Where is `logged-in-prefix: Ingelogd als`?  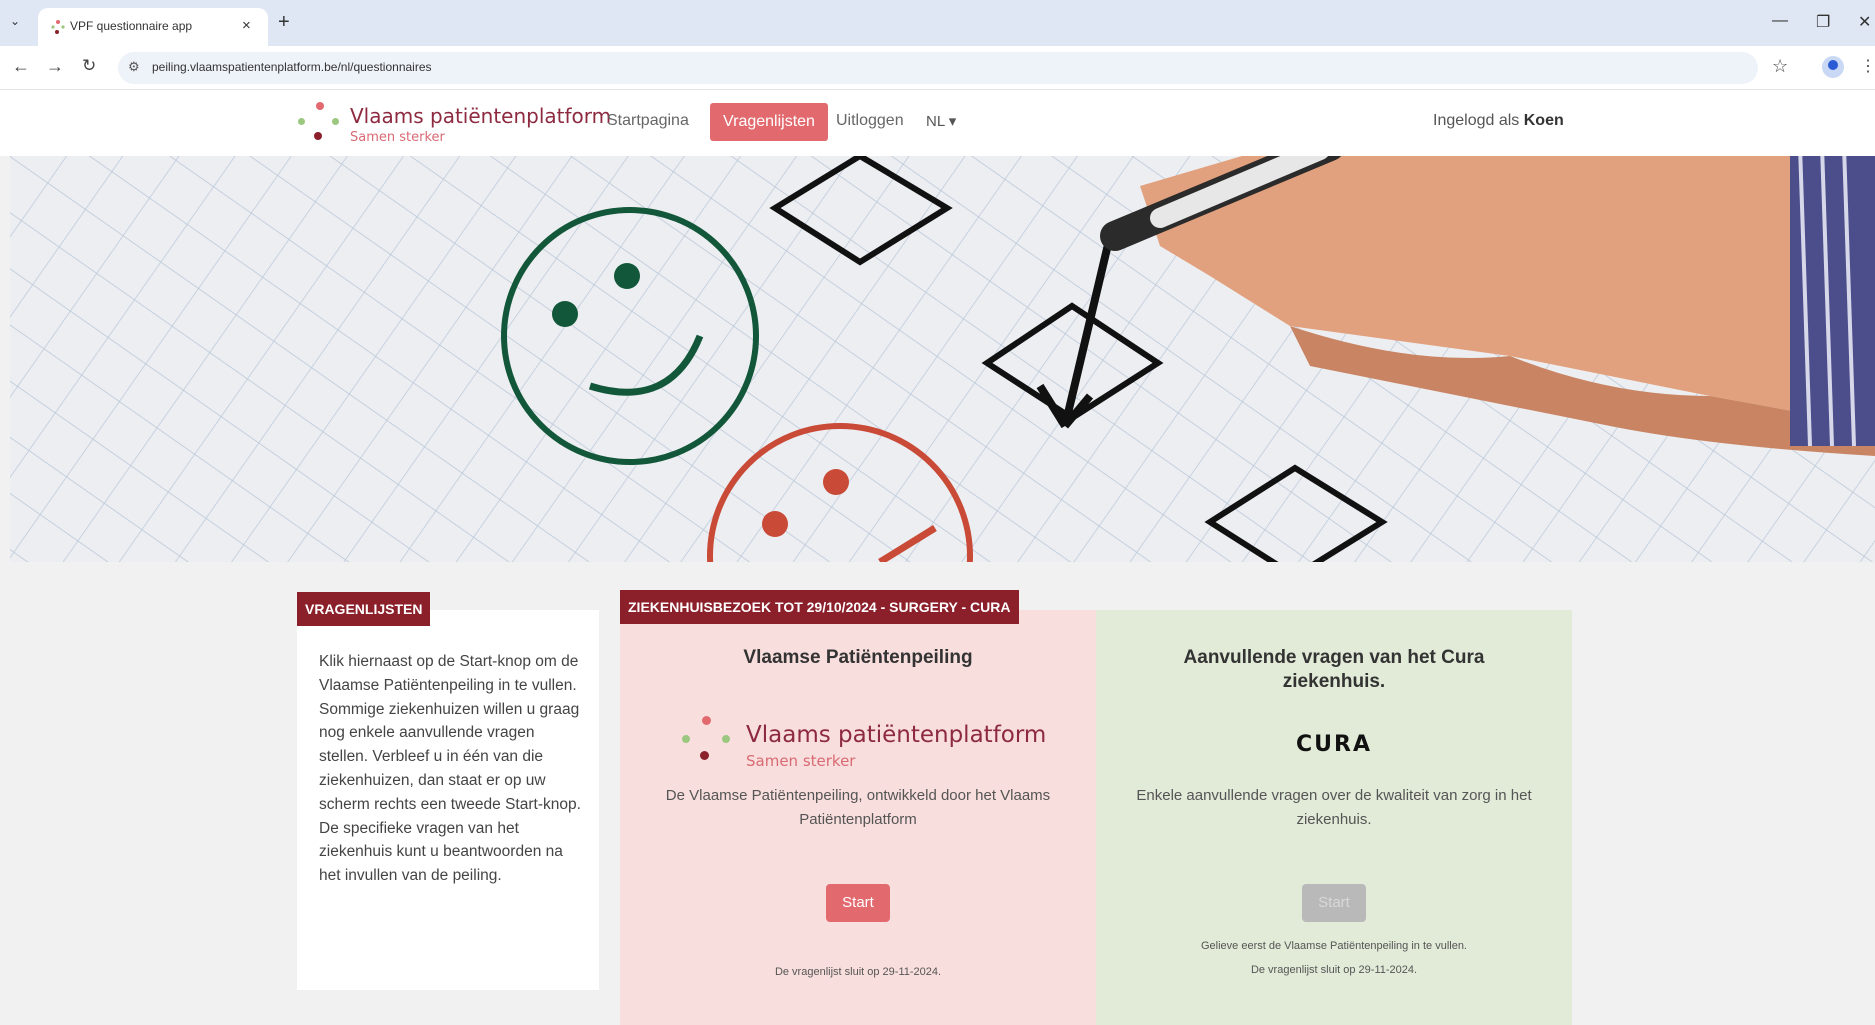
logged-in-prefix: Ingelogd als is located at coordinates (1476, 120).